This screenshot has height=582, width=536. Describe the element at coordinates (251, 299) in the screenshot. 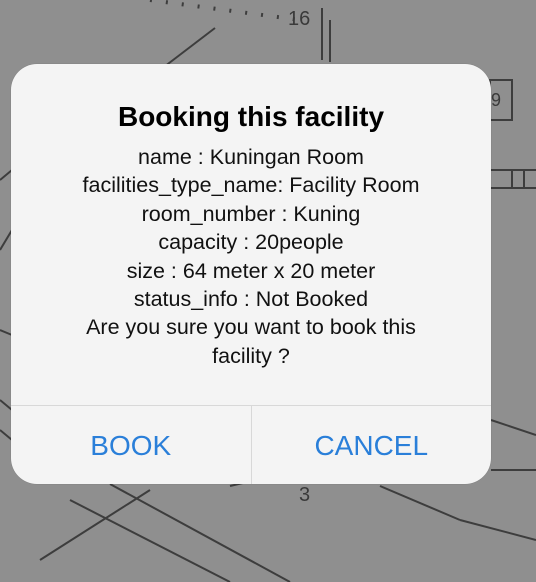

I see `detail-status: status_info : Not Booked` at that location.